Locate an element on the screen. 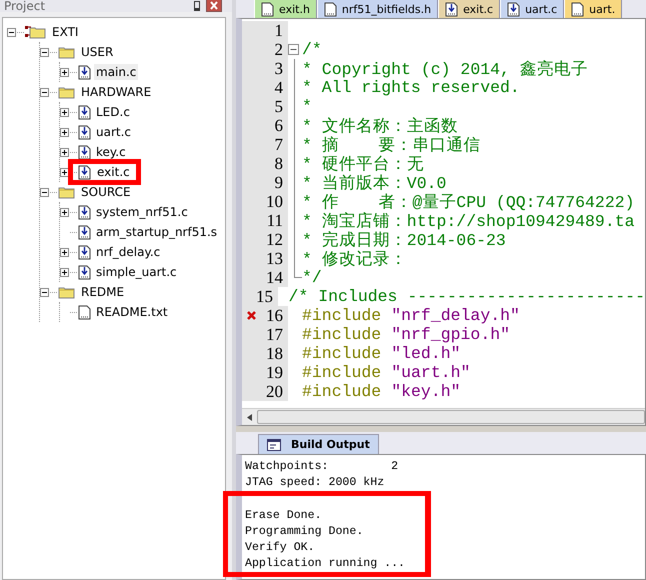 This screenshot has width=646, height=580. horizontal-scrollbar is located at coordinates (443, 416).